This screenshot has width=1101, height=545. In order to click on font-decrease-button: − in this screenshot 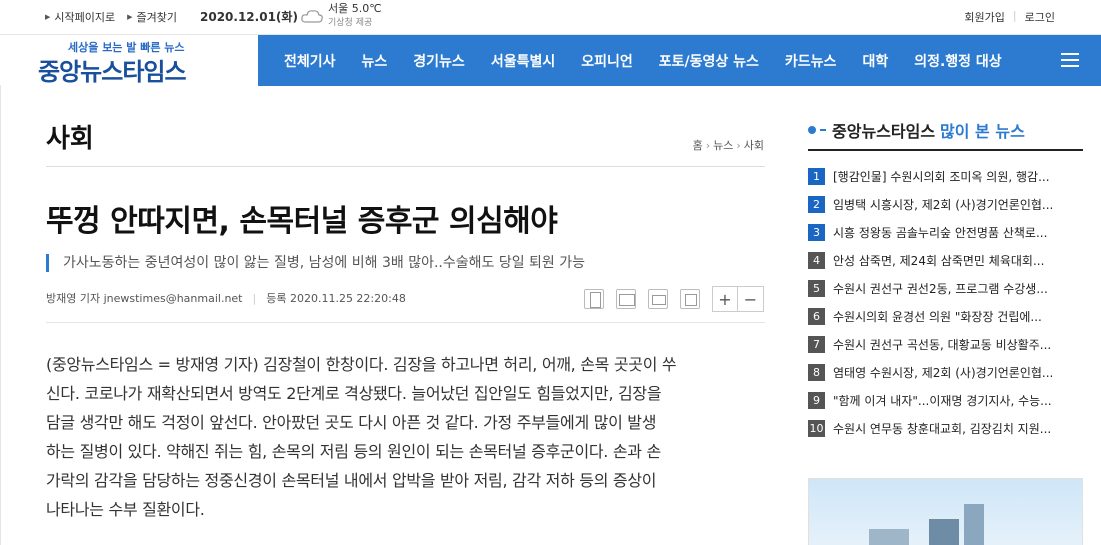, I will do `click(751, 299)`.